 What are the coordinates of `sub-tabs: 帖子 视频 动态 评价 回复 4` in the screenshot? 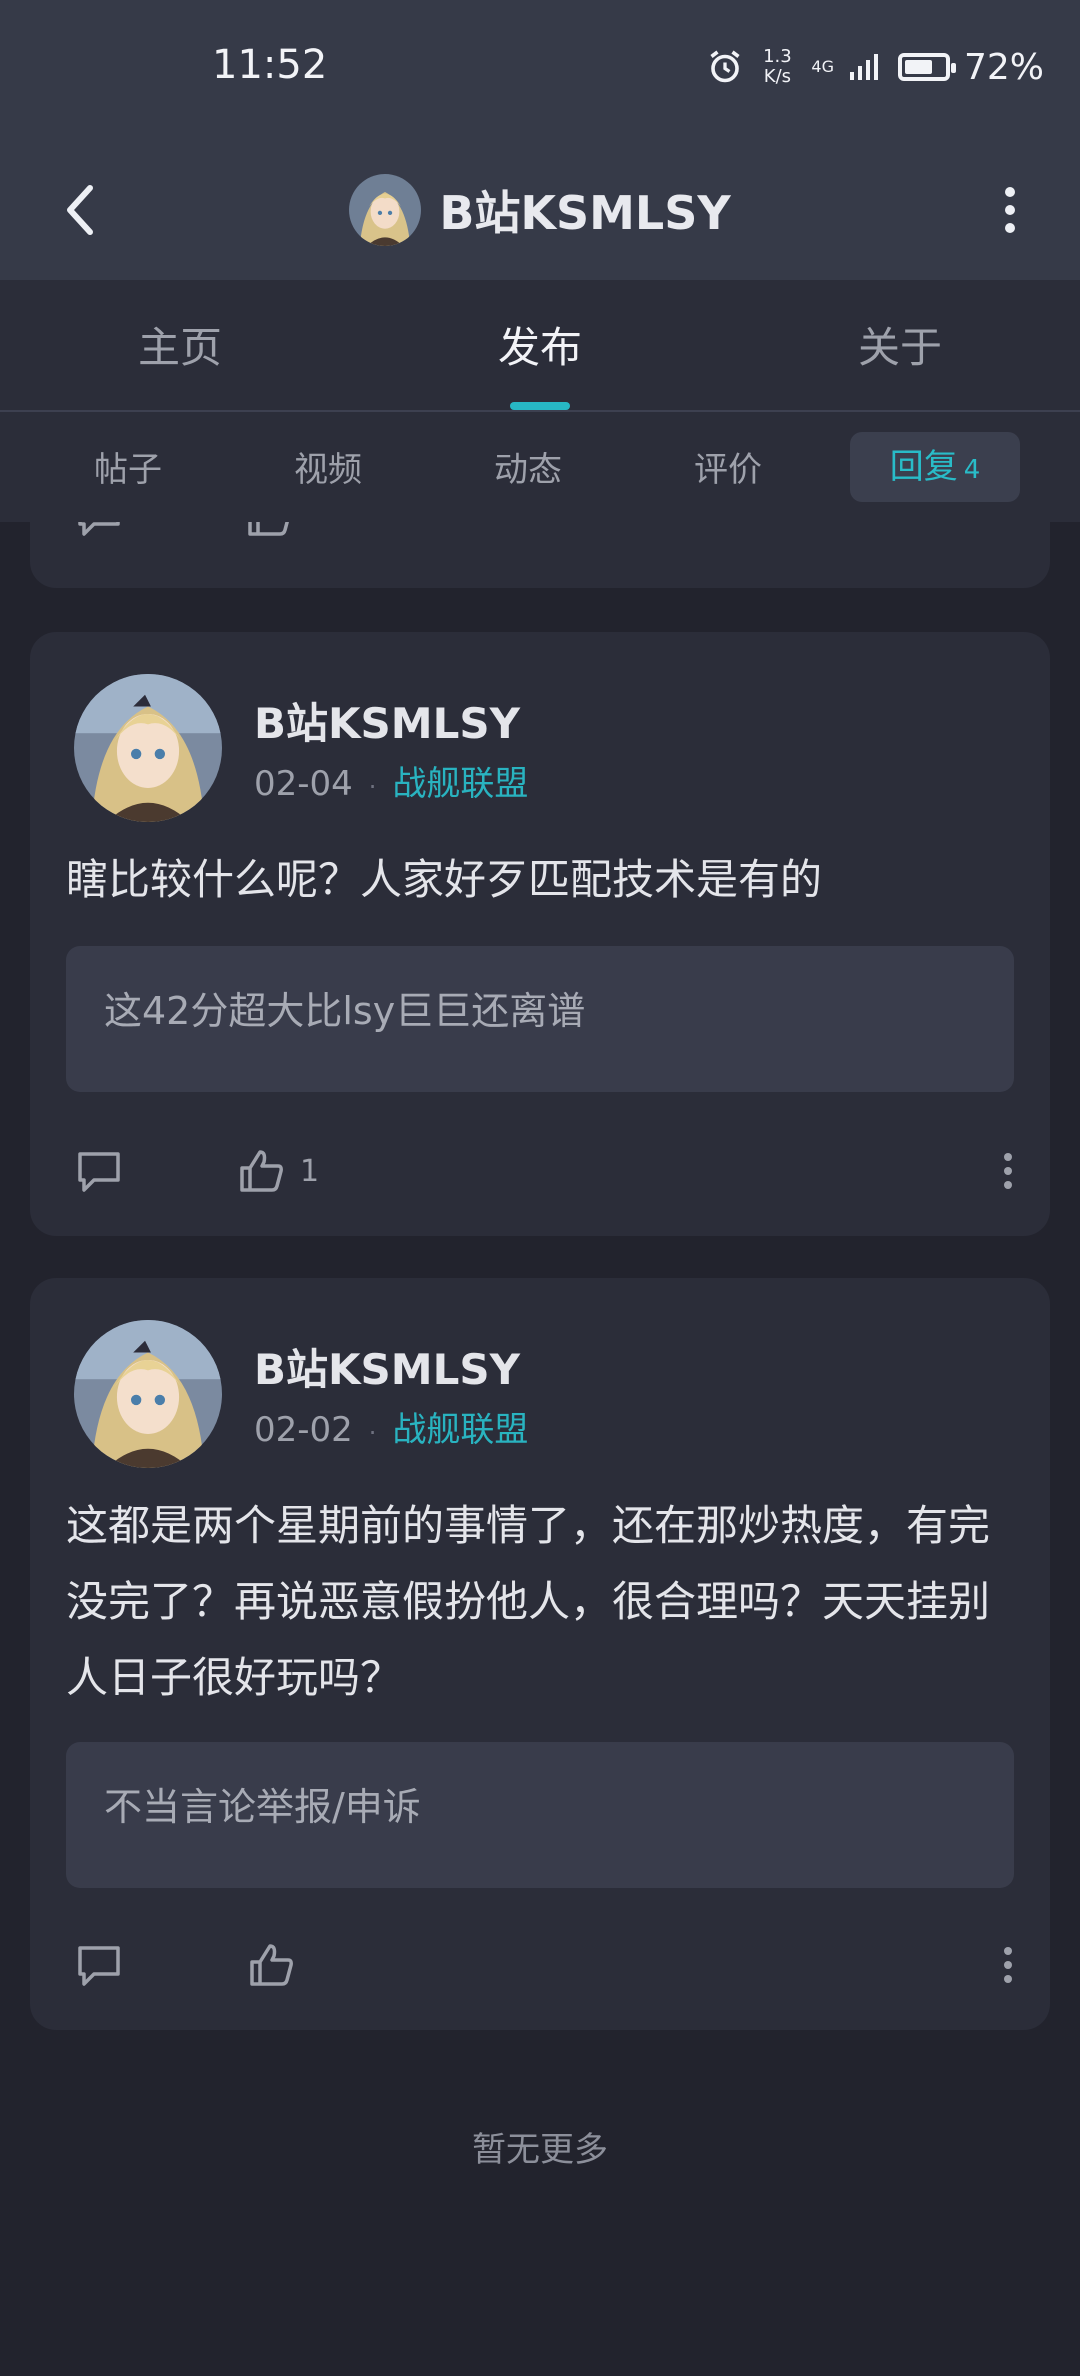 It's located at (540, 467).